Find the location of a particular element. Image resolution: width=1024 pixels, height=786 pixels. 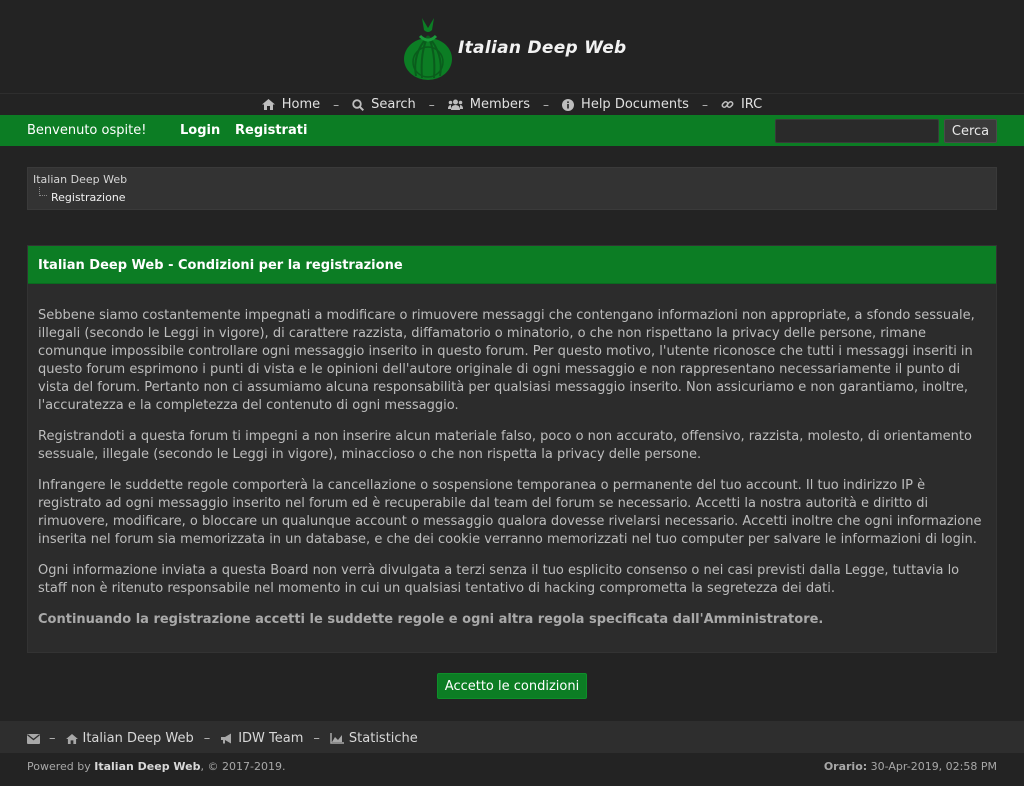

site-logo: Italian Deep Web is located at coordinates (514, 48).